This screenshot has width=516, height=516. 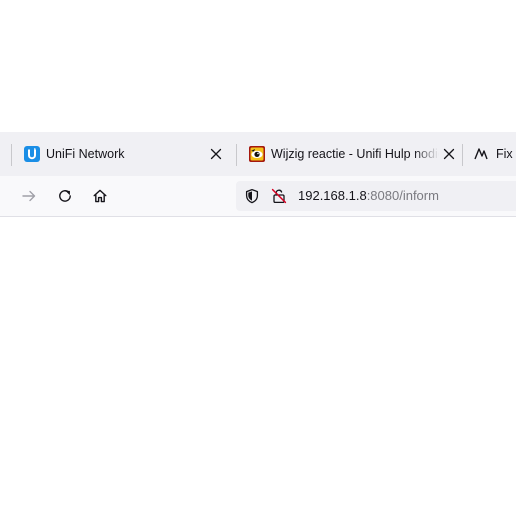 I want to click on tab-wijzig-reactie: Wijzig reactie - Unifi Hulp nodig, so click(x=349, y=154).